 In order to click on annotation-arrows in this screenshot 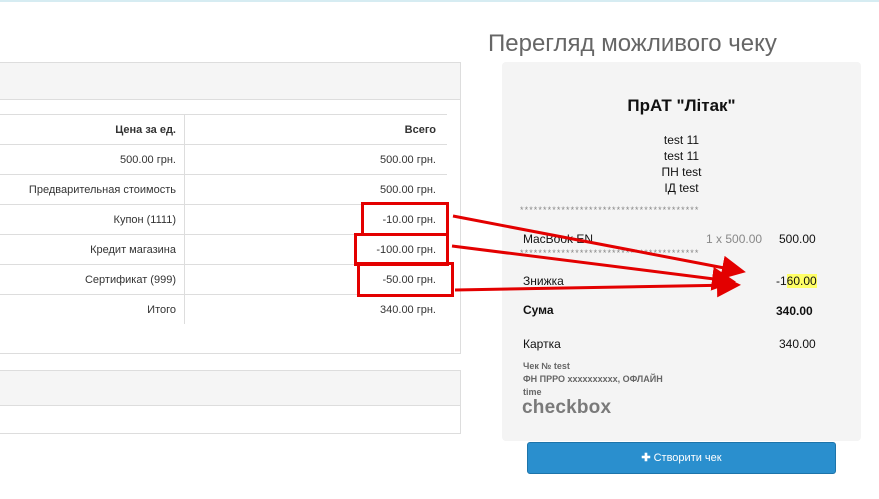, I will do `click(598, 256)`.